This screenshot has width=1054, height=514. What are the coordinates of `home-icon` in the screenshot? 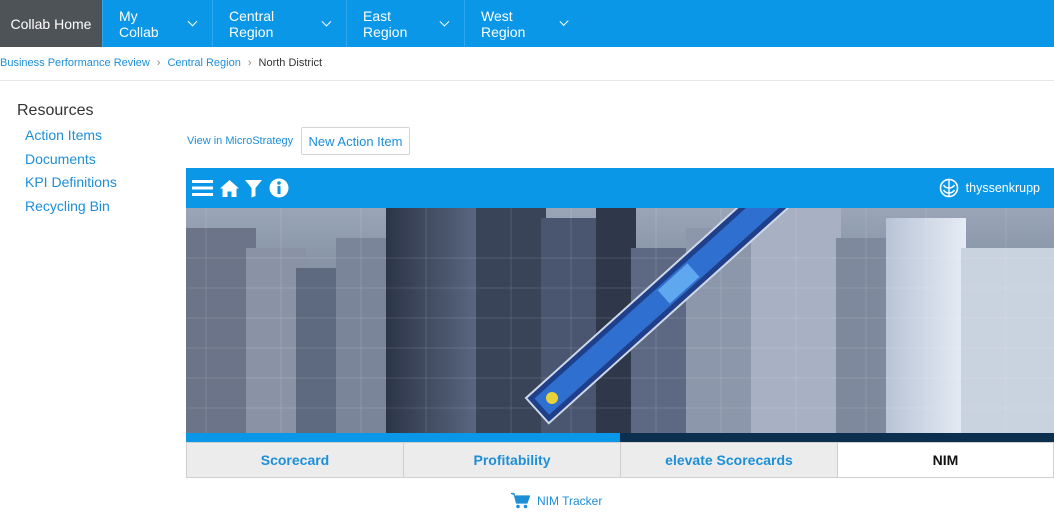 It's located at (229, 188).